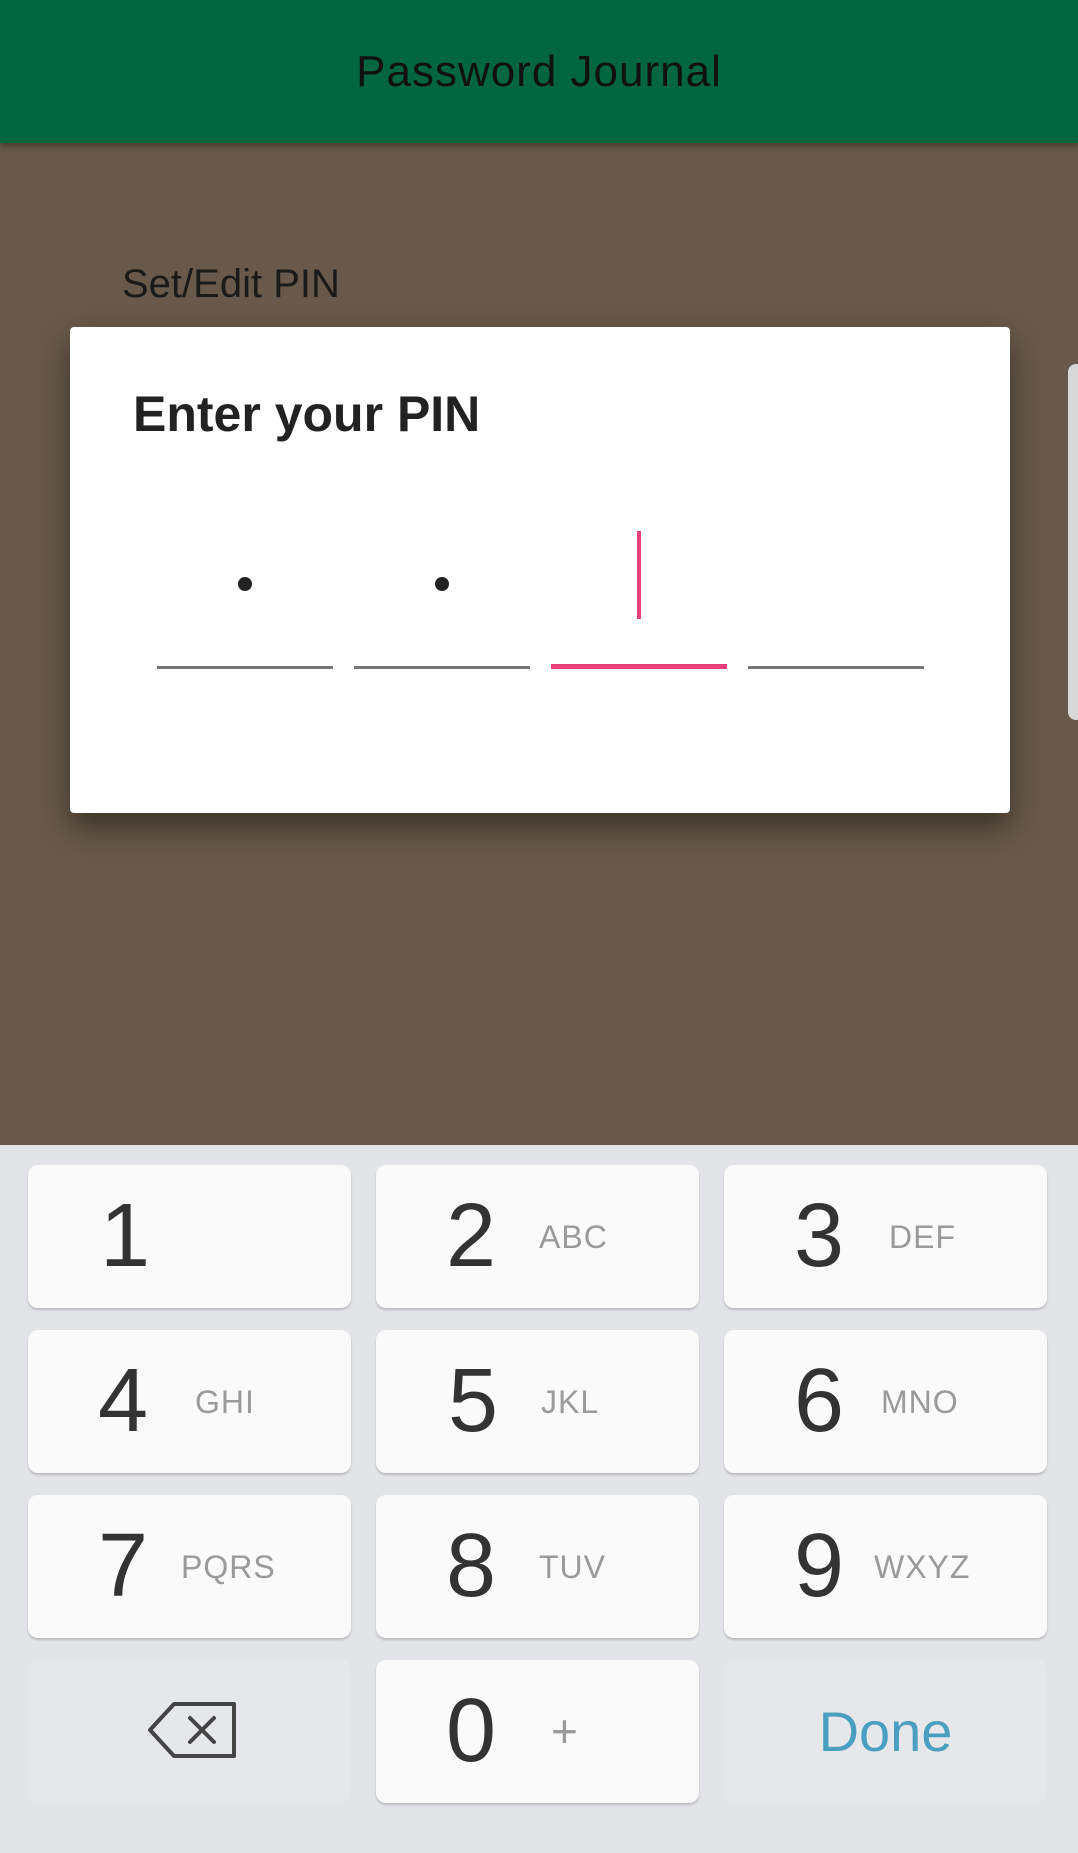 This screenshot has width=1078, height=1853. I want to click on key-letters: +, so click(565, 1731).